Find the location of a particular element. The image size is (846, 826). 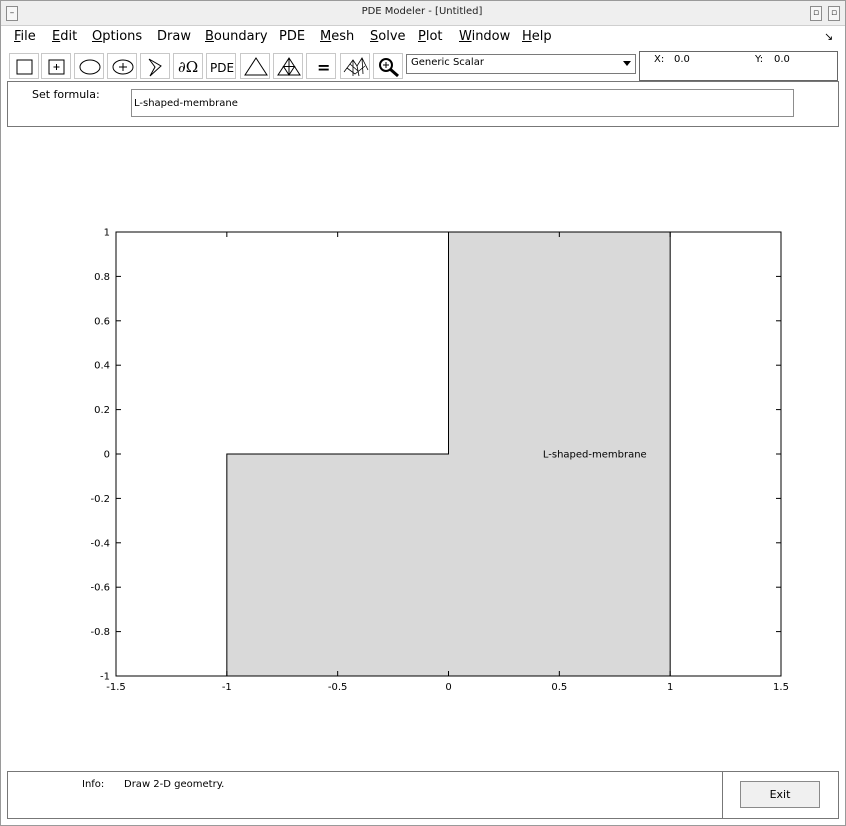

y-tick-label: 0.2 is located at coordinates (102, 410).